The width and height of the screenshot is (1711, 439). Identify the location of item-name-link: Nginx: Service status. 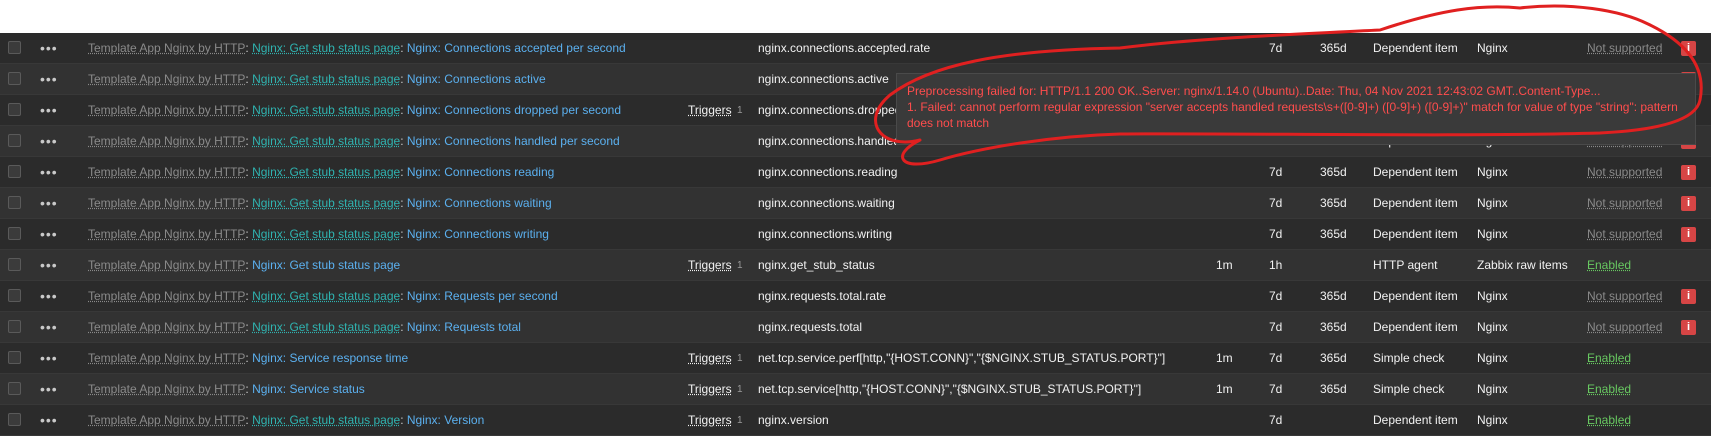
(308, 389).